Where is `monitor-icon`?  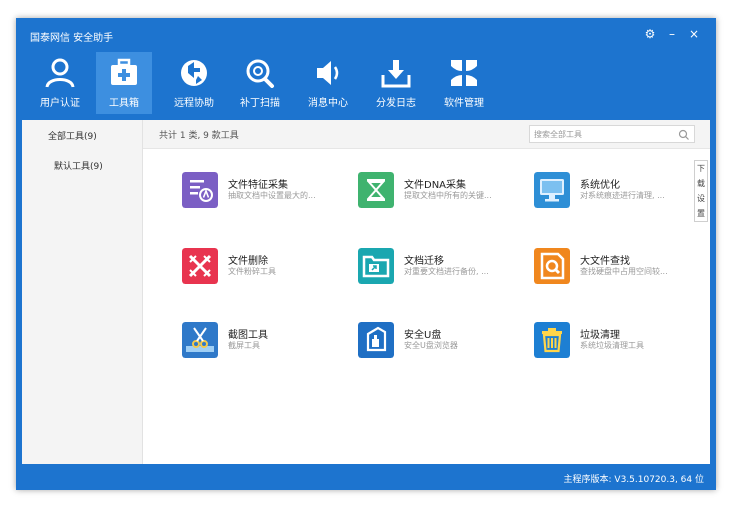
monitor-icon is located at coordinates (552, 190).